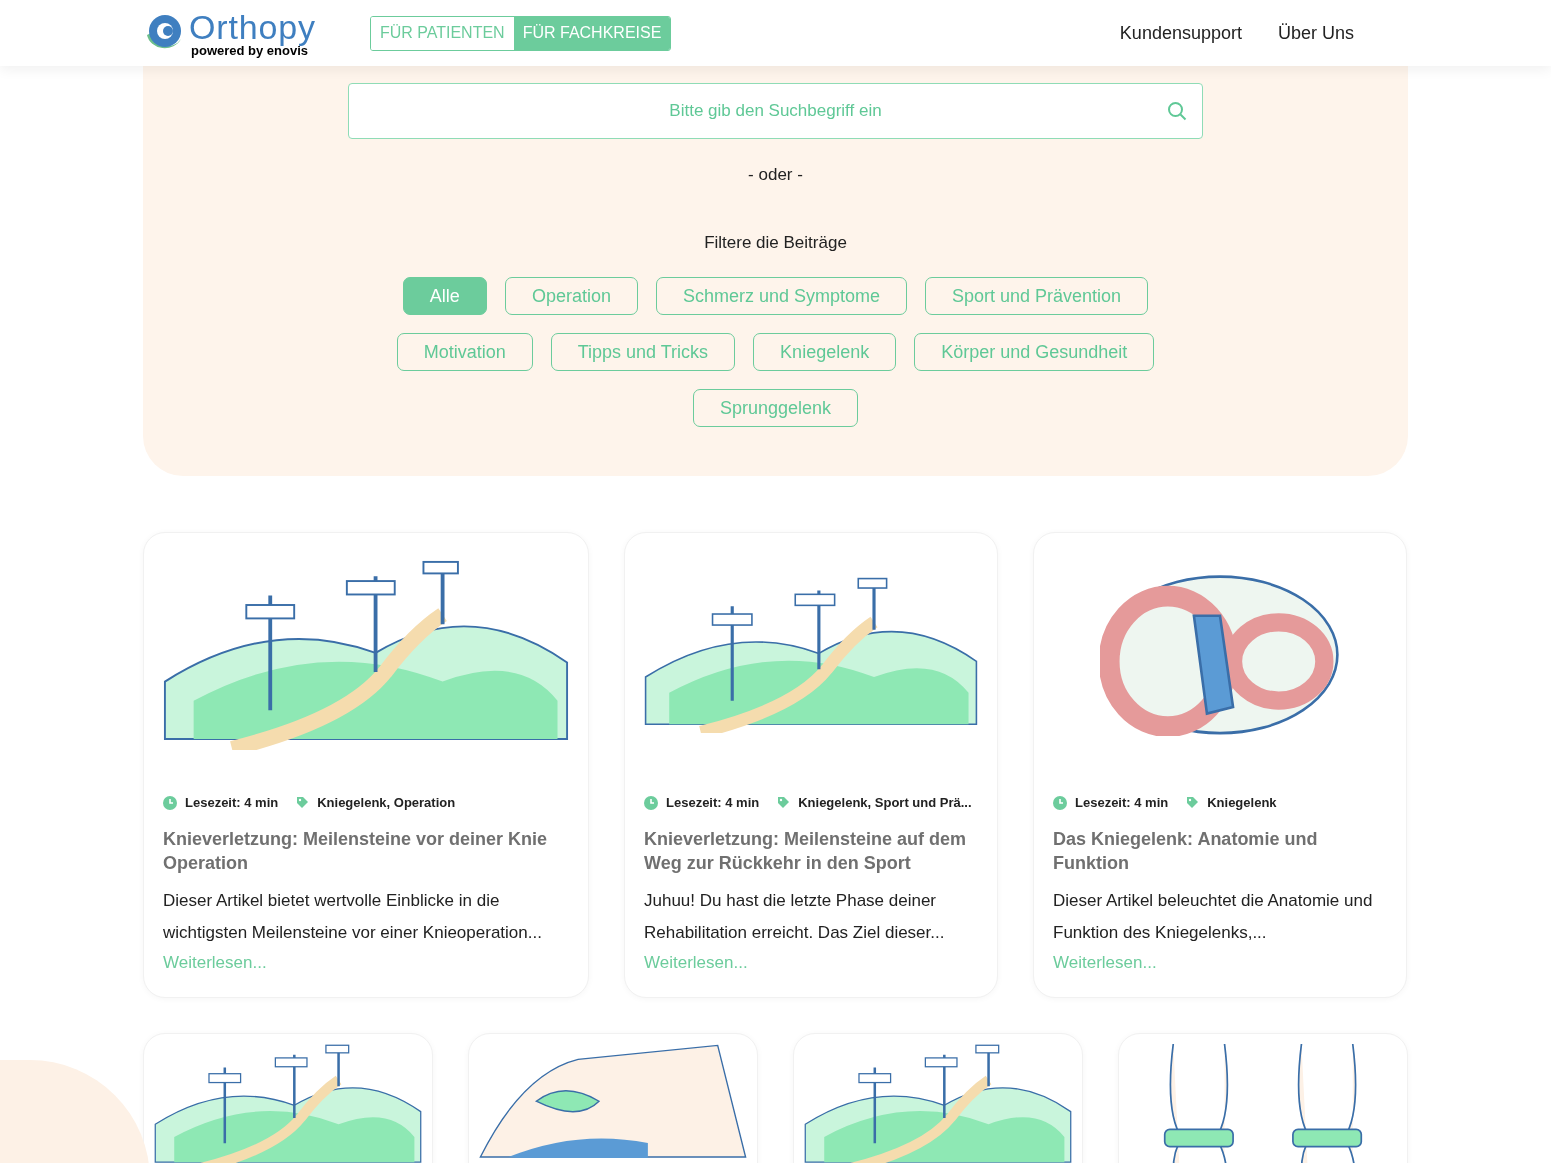  Describe the element at coordinates (386, 803) in the screenshot. I see `article-tags: Kniegelenk, Operation` at that location.